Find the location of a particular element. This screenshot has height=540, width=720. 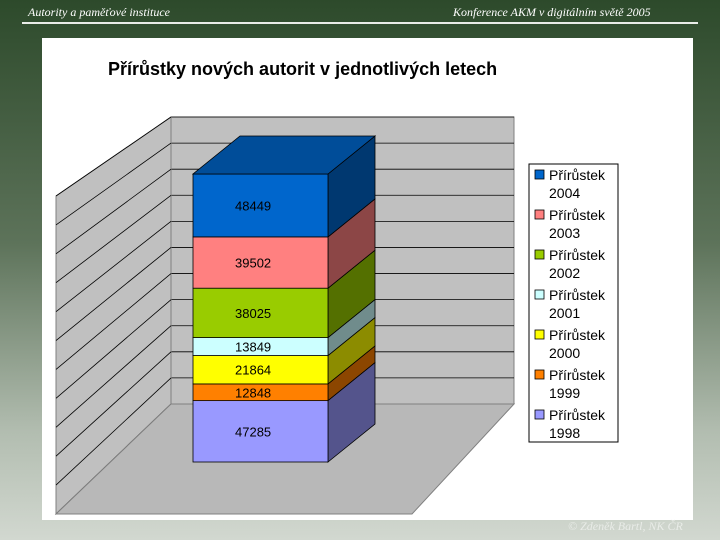

data-label-series-5: 39502 is located at coordinates (253, 263).